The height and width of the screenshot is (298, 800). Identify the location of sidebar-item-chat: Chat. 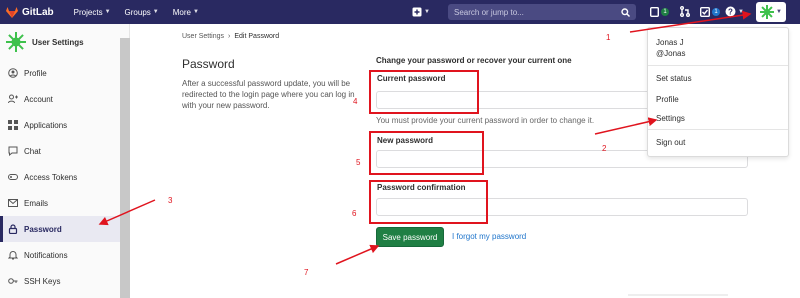
(60, 151).